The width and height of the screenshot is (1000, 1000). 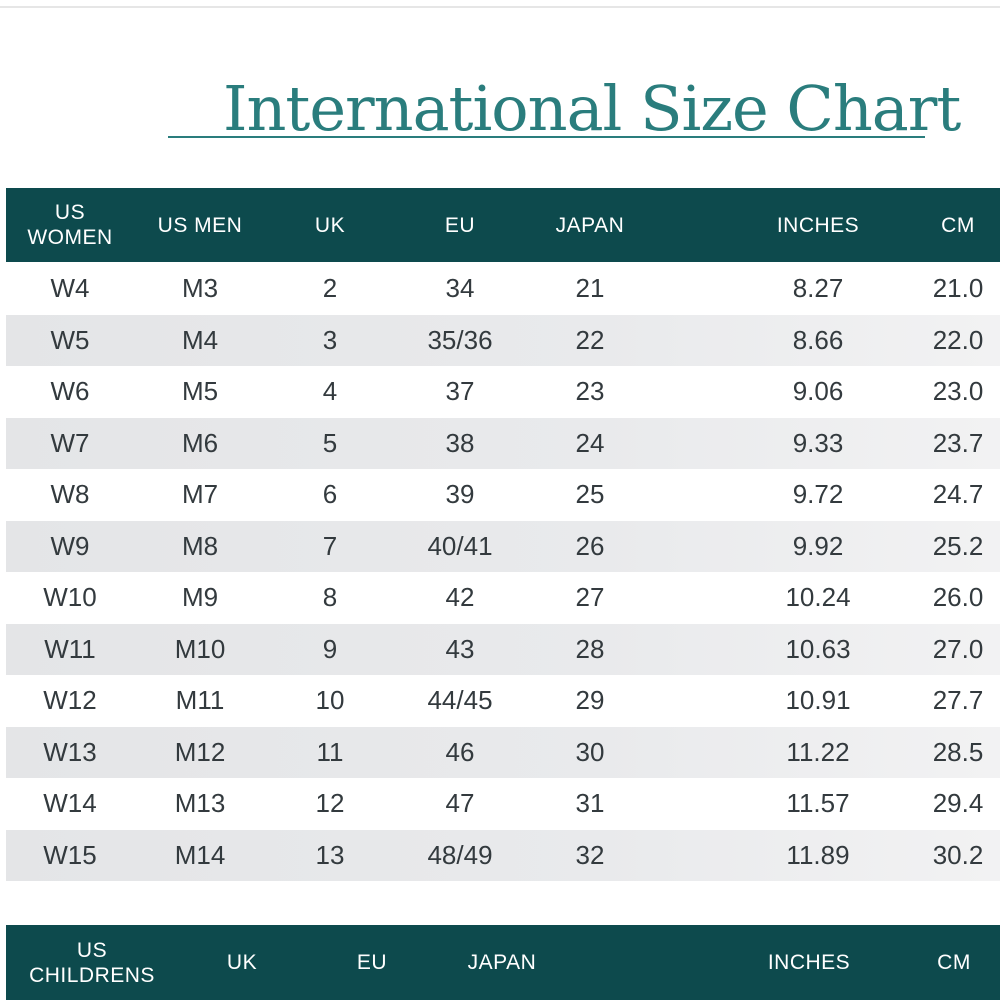 I want to click on cell-us-women: W15, so click(x=70, y=854).